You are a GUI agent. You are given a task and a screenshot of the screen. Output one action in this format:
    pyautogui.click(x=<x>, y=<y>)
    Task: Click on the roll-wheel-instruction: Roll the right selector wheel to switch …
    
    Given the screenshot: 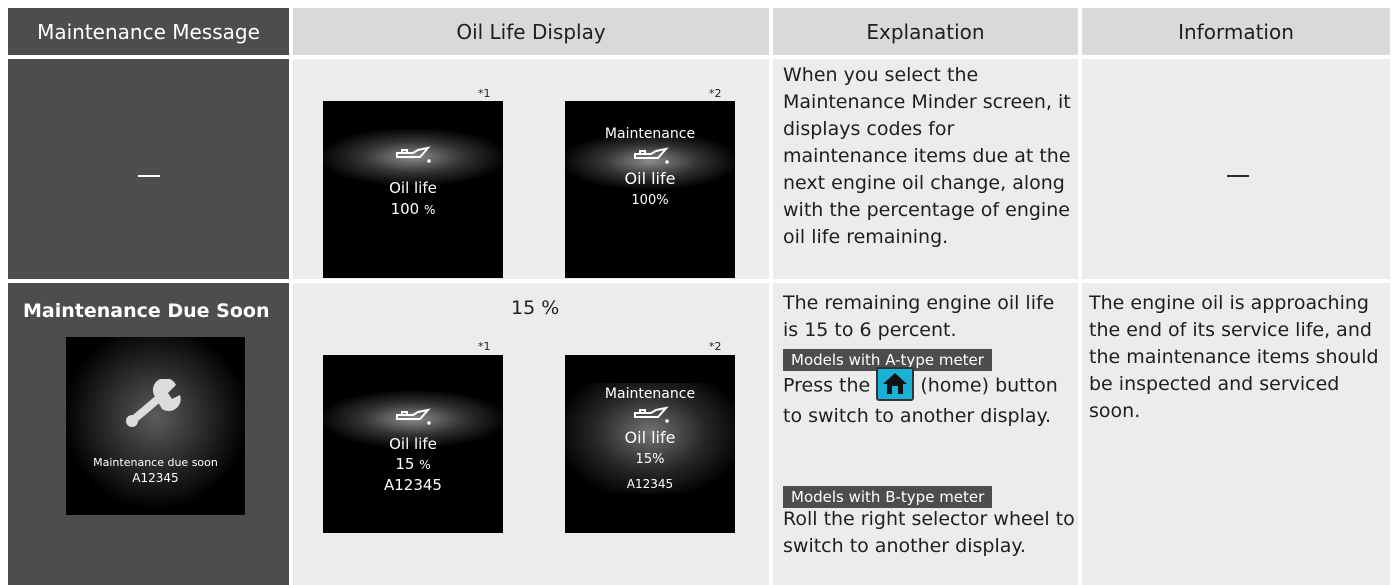 What is the action you would take?
    pyautogui.click(x=929, y=532)
    